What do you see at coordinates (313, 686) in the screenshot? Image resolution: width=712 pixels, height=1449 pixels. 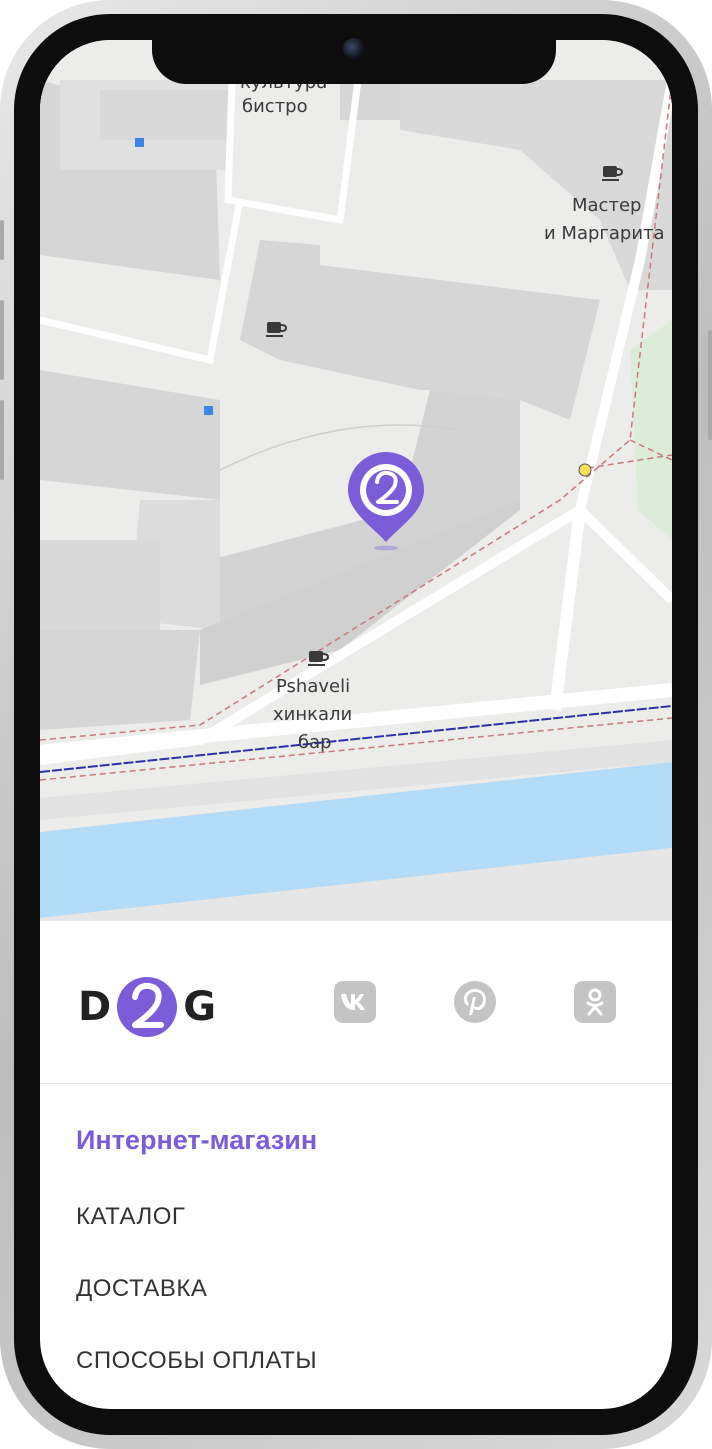 I see `map-label-pshaveli: Pshaveli` at bounding box center [313, 686].